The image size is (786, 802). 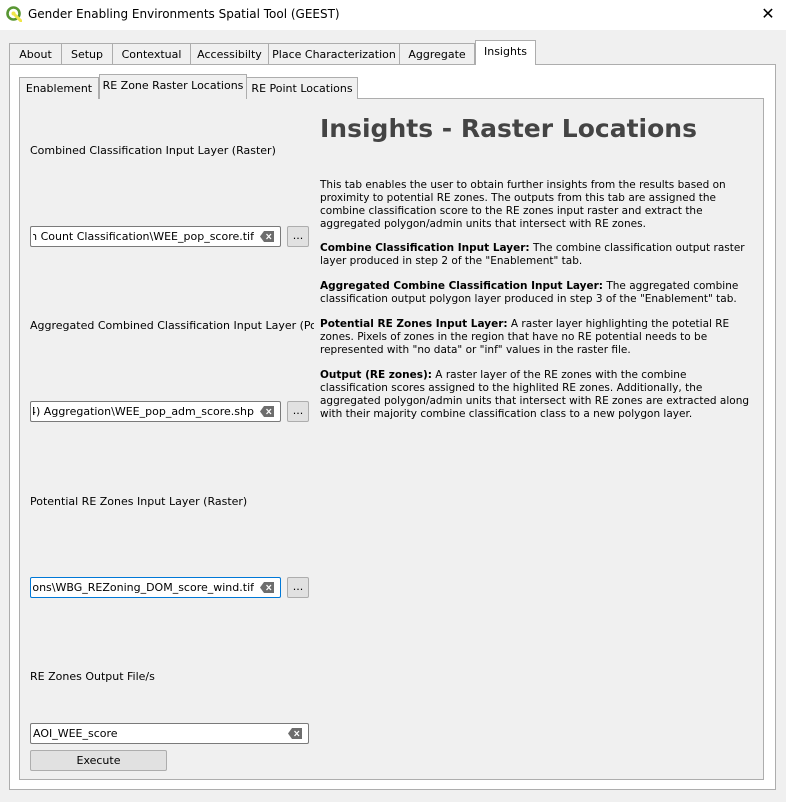 I want to click on aggregated-classification-value: hts\4) Aggregation\WEE_pop_adm_score.shp, so click(x=143, y=411).